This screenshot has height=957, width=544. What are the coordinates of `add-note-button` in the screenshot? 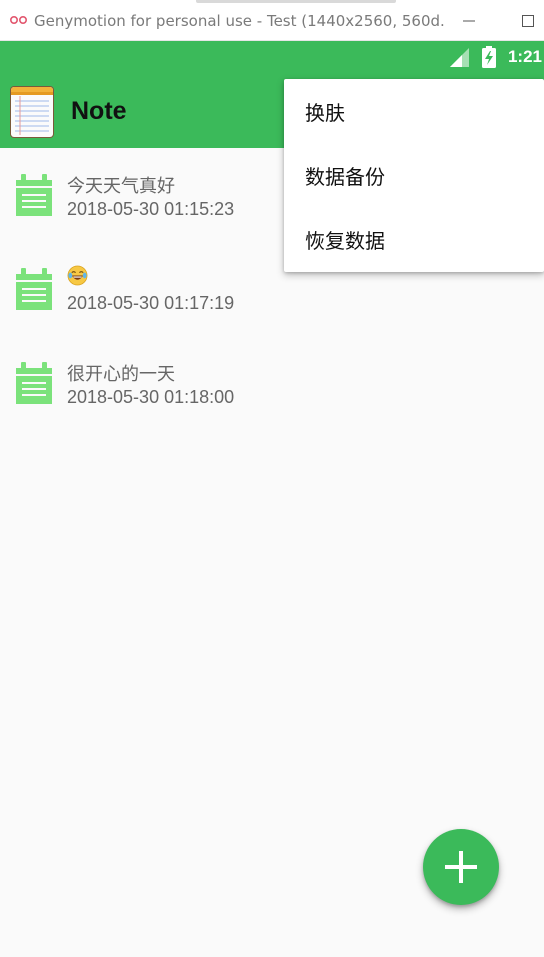 It's located at (461, 867).